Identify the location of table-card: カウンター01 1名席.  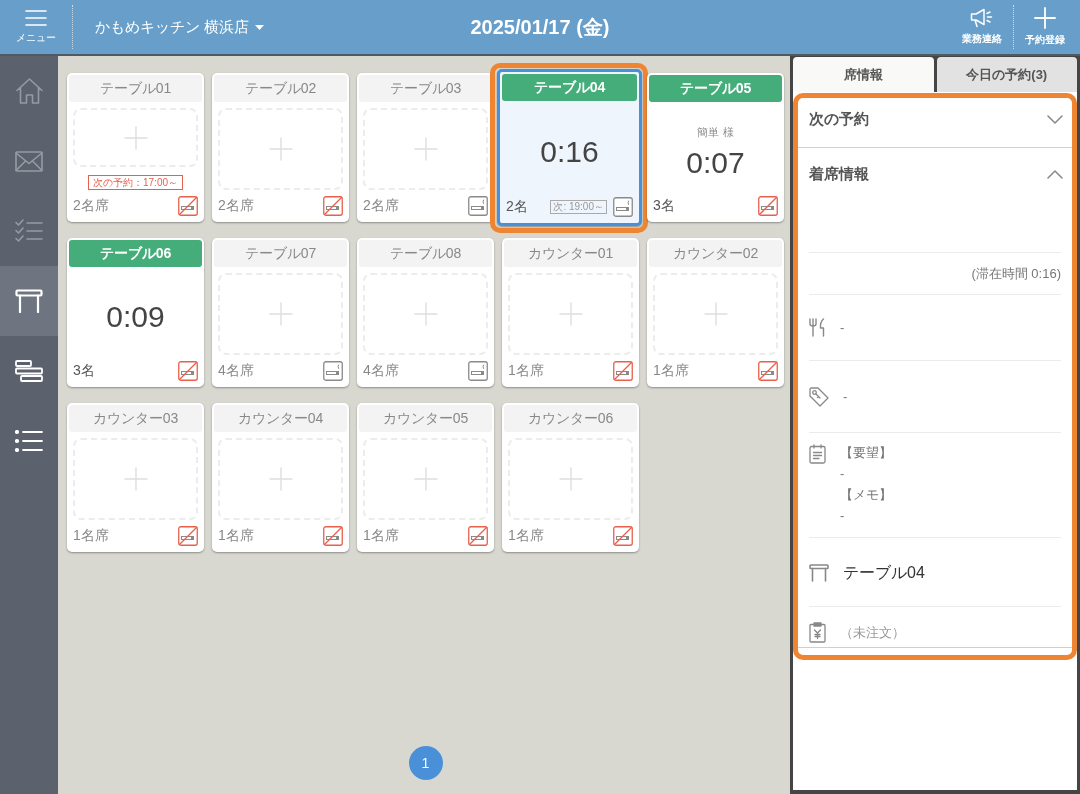
(570, 312).